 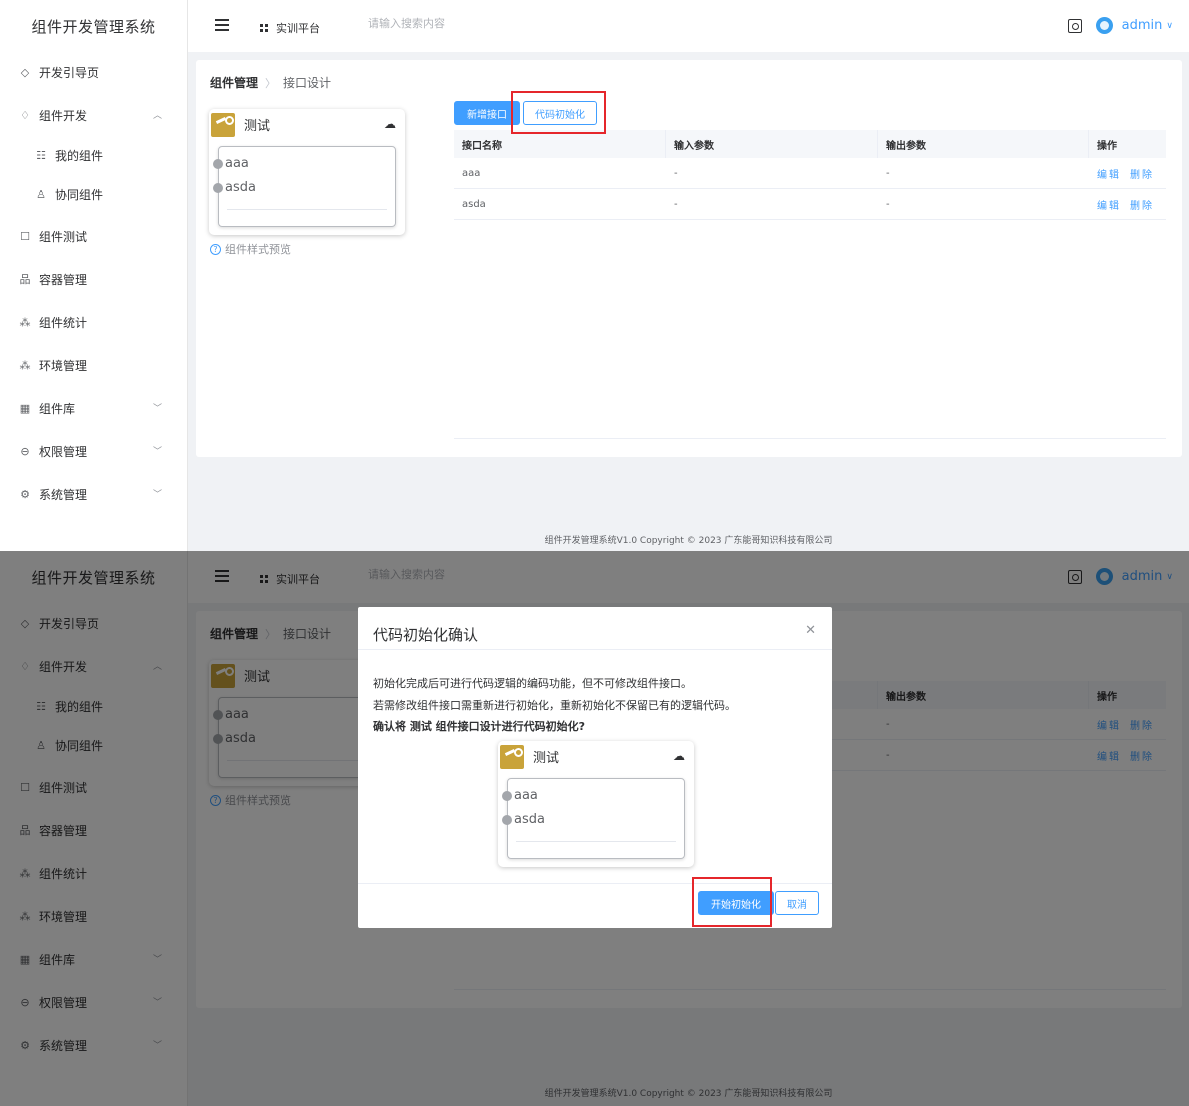 I want to click on component-ports: aaa asda, so click(x=593, y=818).